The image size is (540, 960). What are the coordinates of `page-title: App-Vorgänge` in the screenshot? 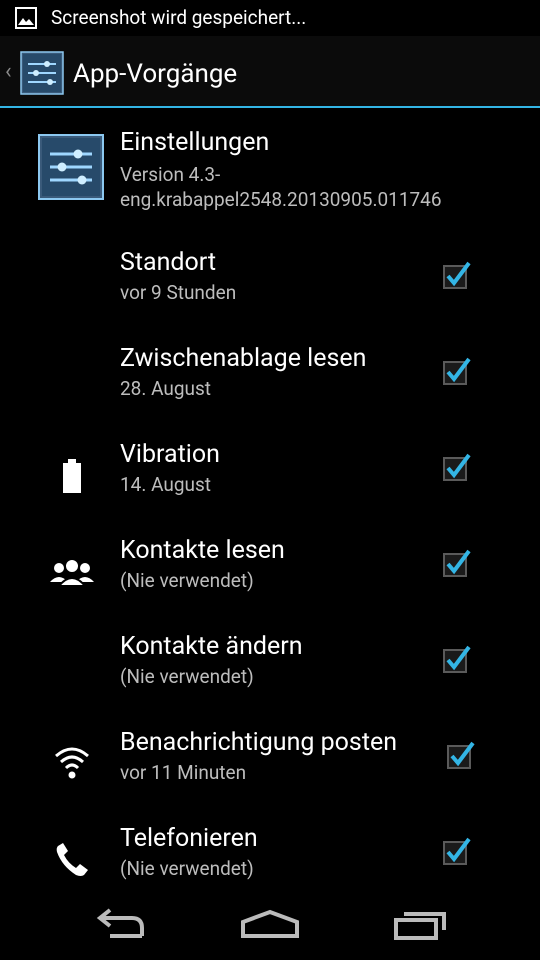 It's located at (155, 74).